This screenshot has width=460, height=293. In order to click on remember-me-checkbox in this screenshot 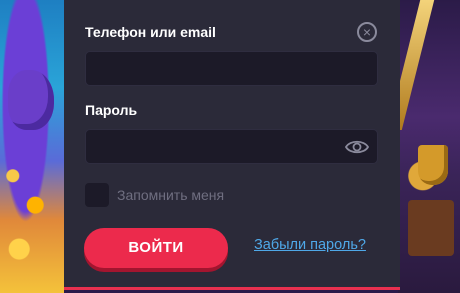, I will do `click(97, 195)`.